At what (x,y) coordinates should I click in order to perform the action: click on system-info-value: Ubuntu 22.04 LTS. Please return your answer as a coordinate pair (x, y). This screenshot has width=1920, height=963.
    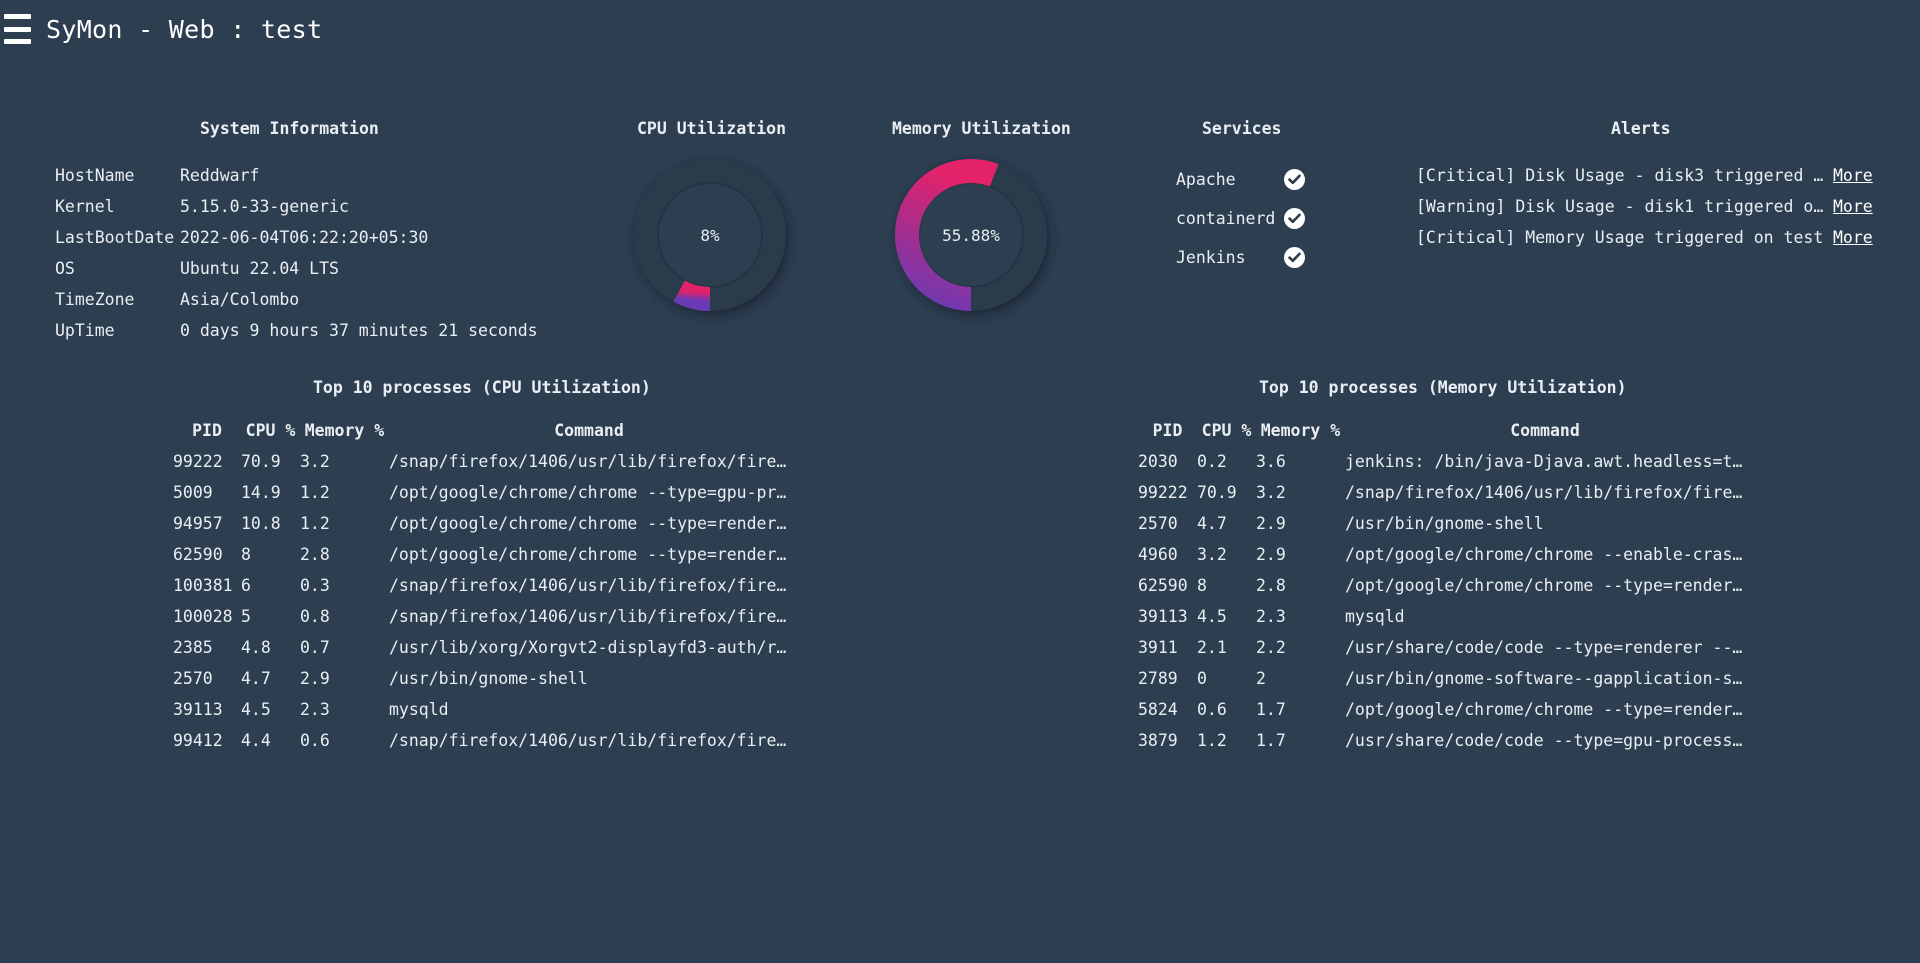
    Looking at the image, I should click on (259, 268).